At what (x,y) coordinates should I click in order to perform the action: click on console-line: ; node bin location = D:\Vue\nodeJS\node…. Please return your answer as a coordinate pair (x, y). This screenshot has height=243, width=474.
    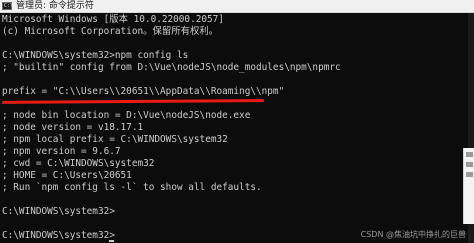
    Looking at the image, I should click on (126, 115).